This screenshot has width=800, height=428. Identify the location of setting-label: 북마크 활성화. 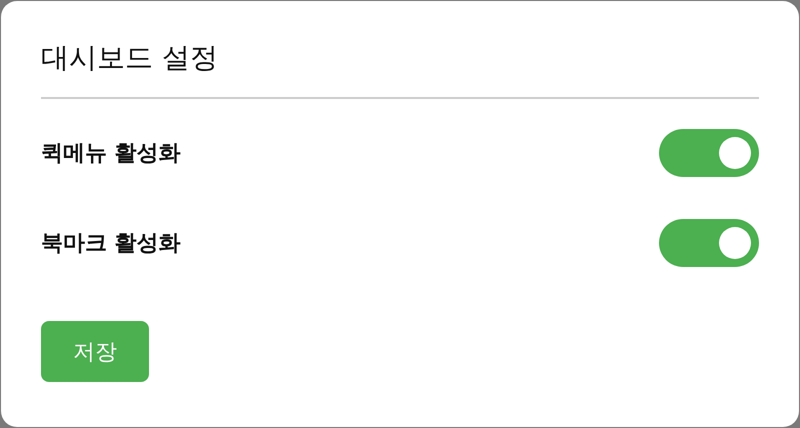
(111, 244).